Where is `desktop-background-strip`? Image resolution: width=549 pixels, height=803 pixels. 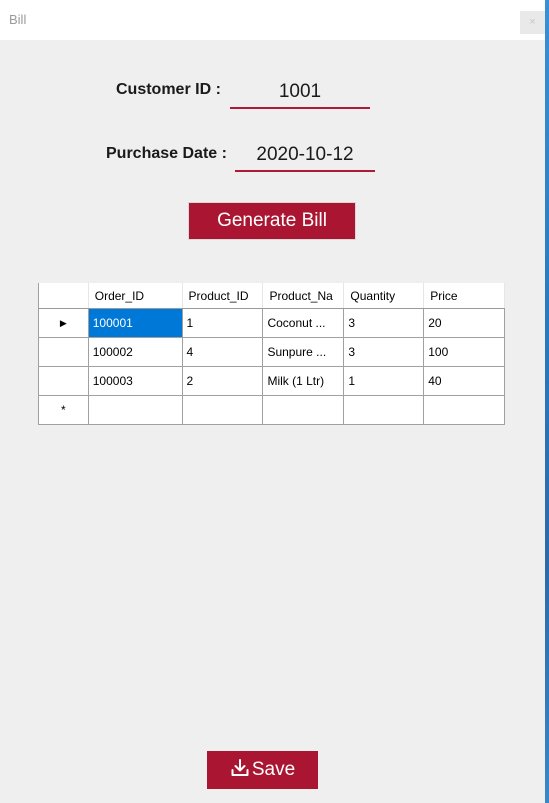 desktop-background-strip is located at coordinates (547, 401).